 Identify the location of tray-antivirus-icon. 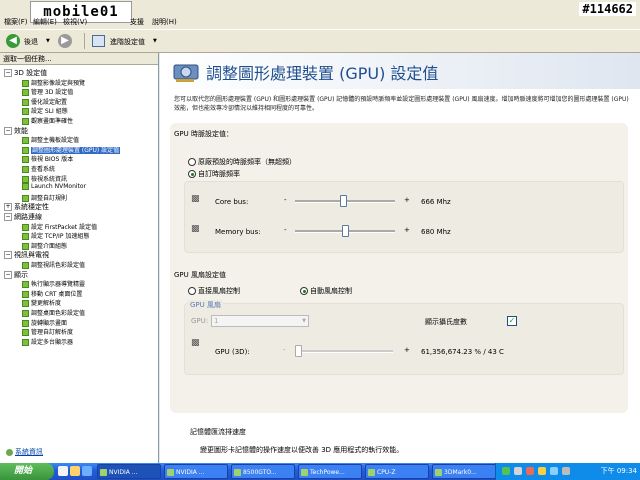
(530, 471).